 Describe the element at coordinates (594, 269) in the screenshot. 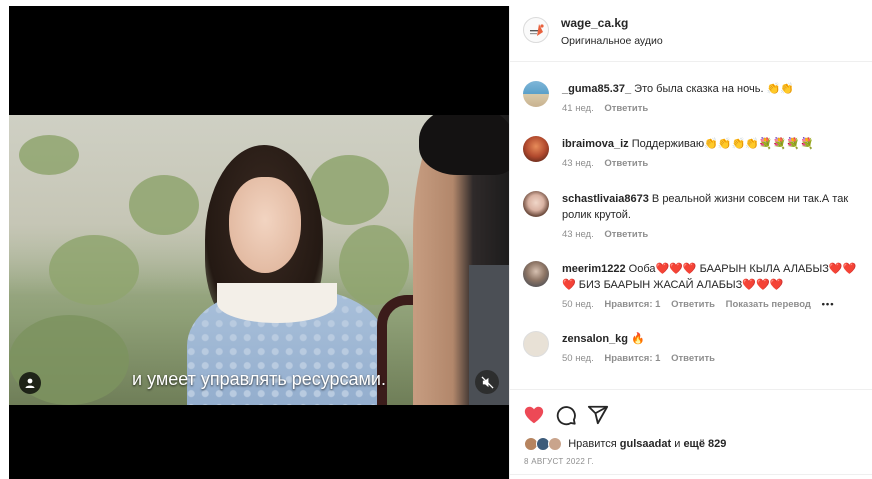

I see `comment-username: meerim1222` at that location.